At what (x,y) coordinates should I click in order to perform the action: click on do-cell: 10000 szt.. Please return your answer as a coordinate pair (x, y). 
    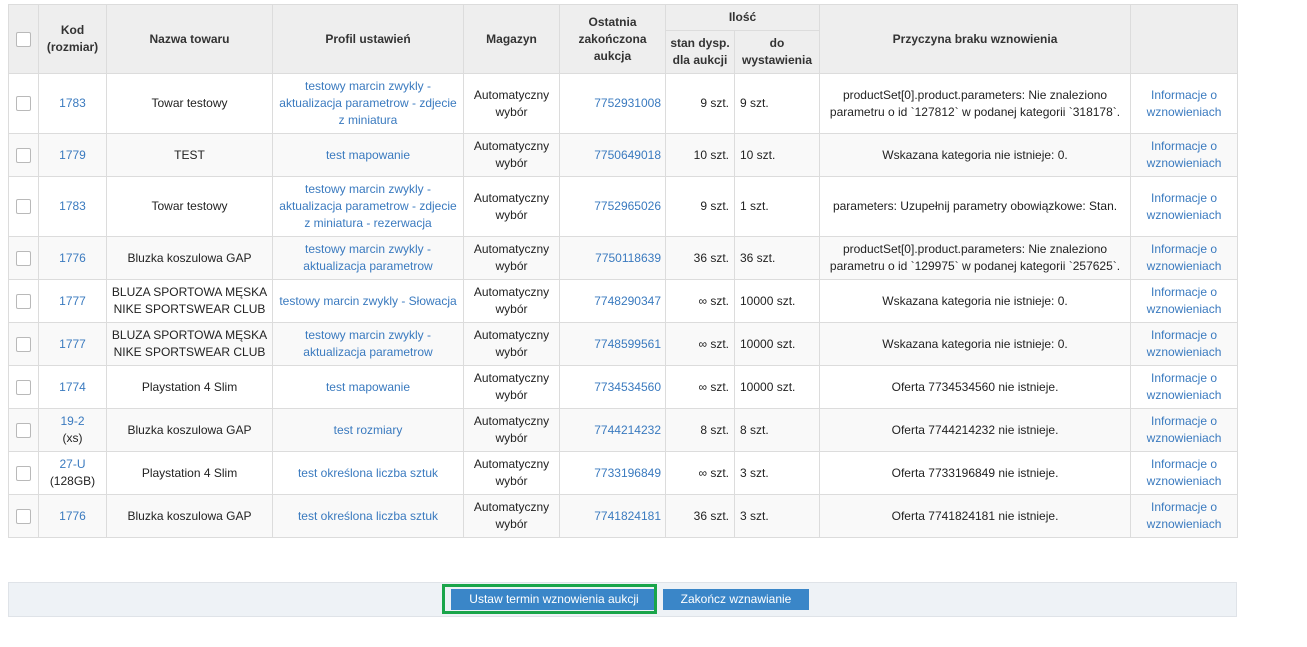
    Looking at the image, I should click on (777, 387).